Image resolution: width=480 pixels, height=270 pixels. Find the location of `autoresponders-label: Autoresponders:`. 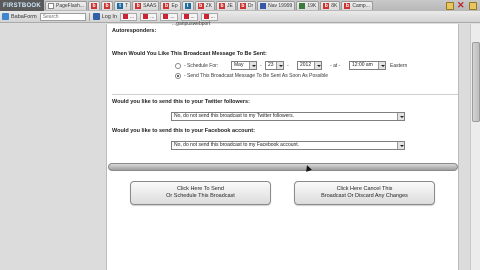

autoresponders-label: Autoresponders: is located at coordinates (134, 31).